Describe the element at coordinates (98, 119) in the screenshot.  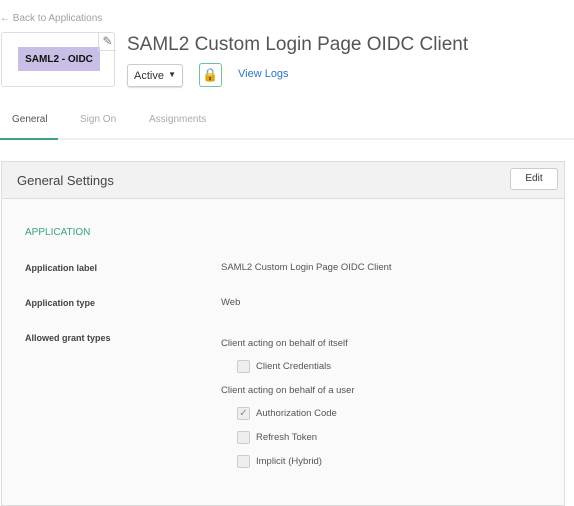
I see `tab-sign-on: Sign On` at that location.